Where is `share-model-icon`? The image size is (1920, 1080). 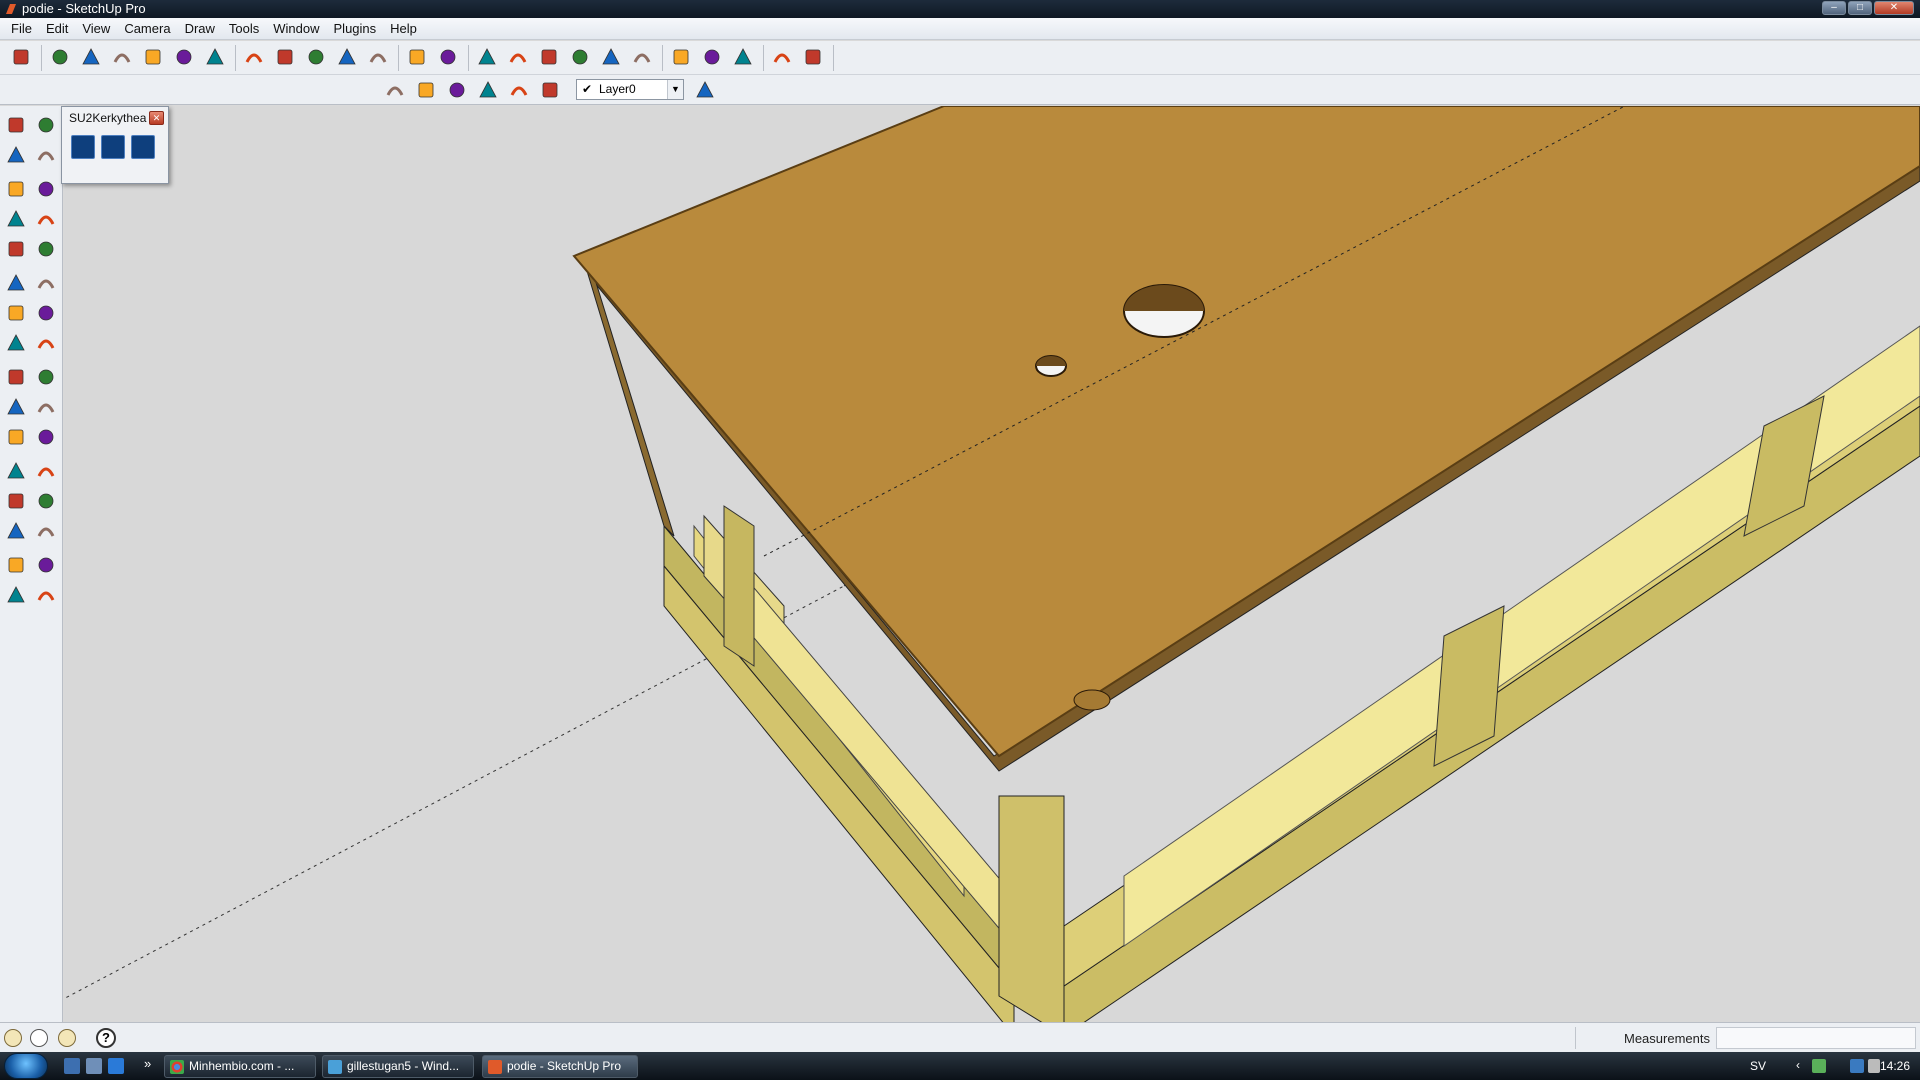 share-model-icon is located at coordinates (681, 57).